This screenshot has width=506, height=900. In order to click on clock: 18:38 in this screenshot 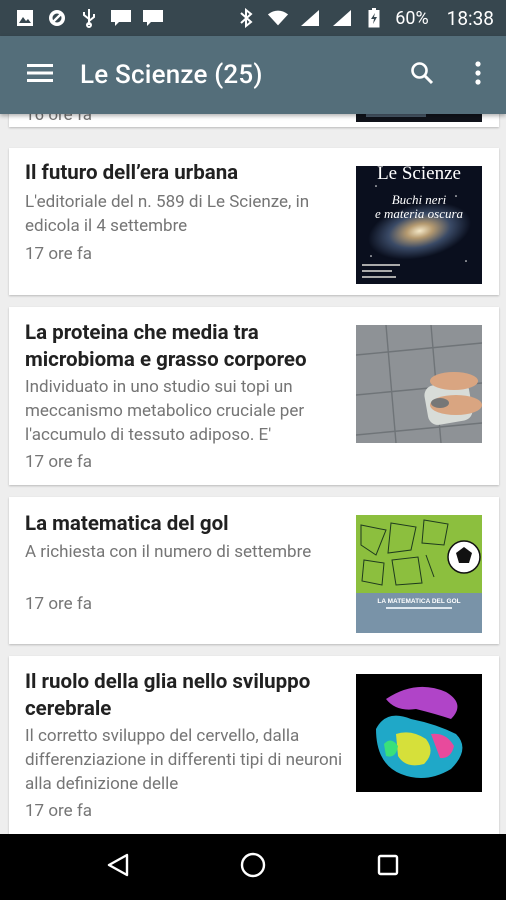, I will do `click(470, 18)`.